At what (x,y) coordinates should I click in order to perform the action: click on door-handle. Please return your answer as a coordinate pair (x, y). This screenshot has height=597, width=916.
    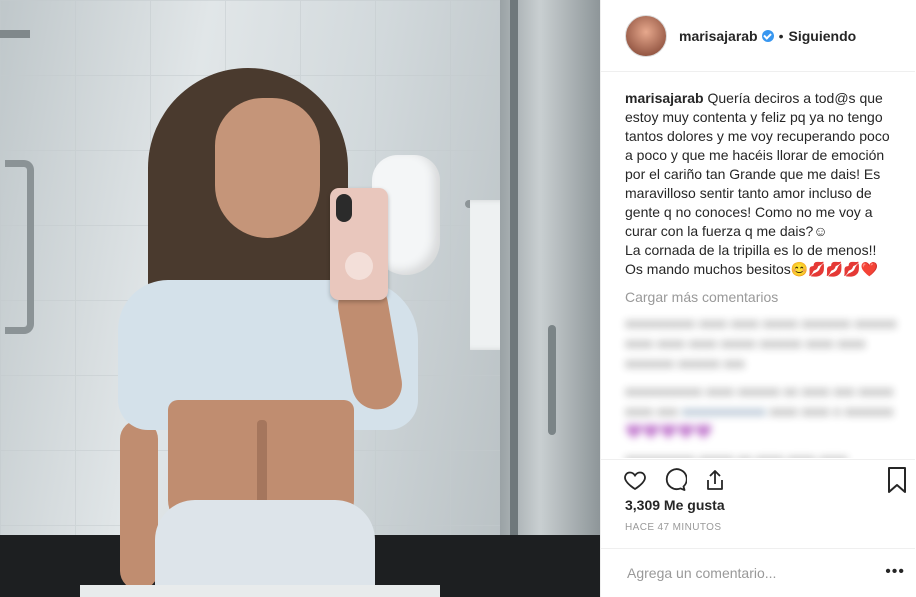
    Looking at the image, I should click on (552, 380).